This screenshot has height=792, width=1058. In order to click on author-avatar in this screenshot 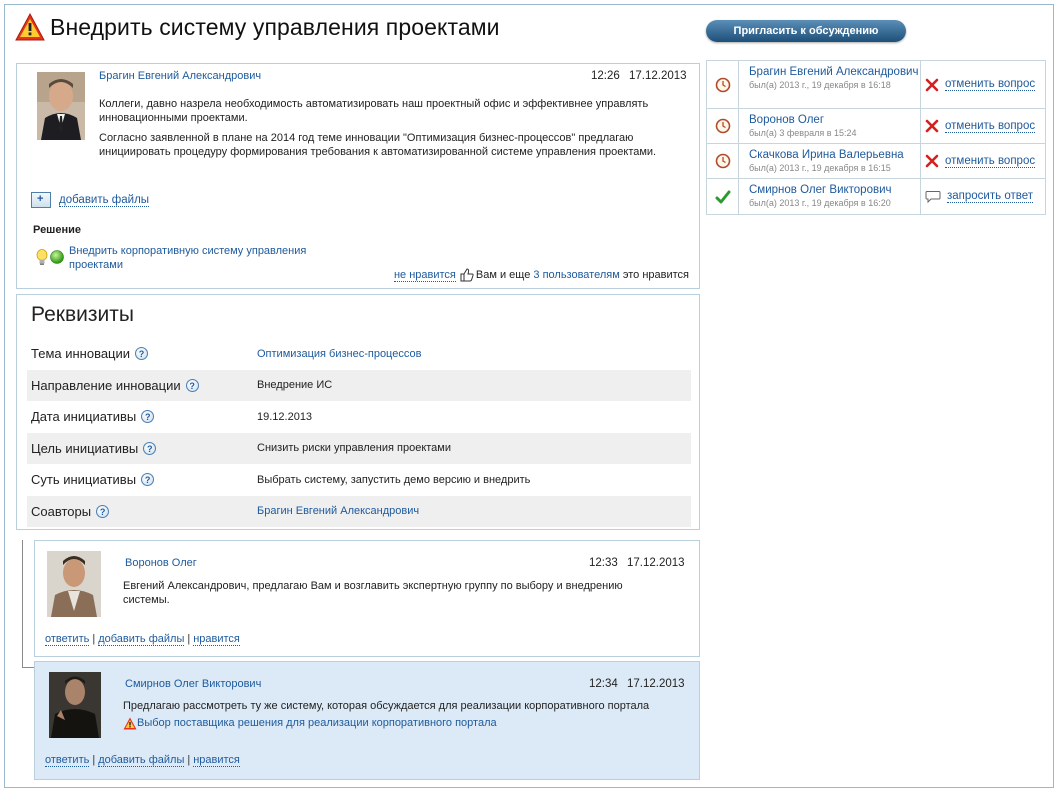, I will do `click(61, 106)`.